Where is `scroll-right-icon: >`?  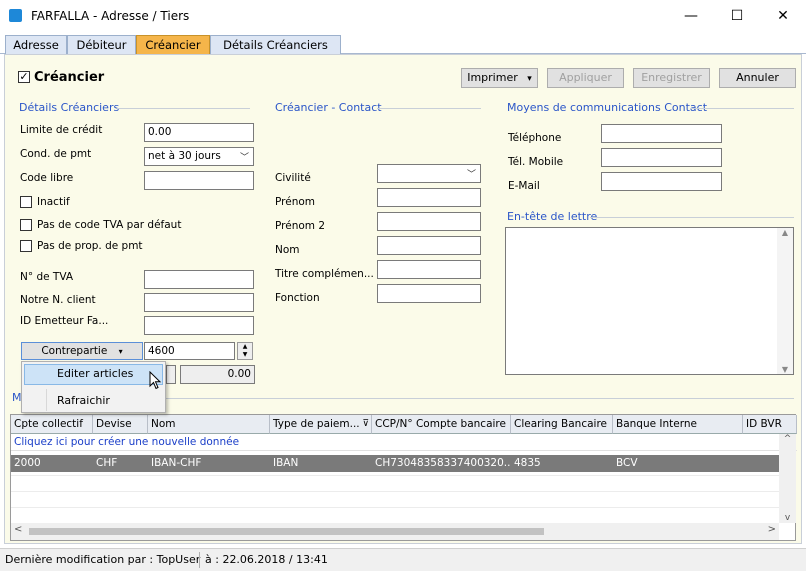
scroll-right-icon: > is located at coordinates (772, 529).